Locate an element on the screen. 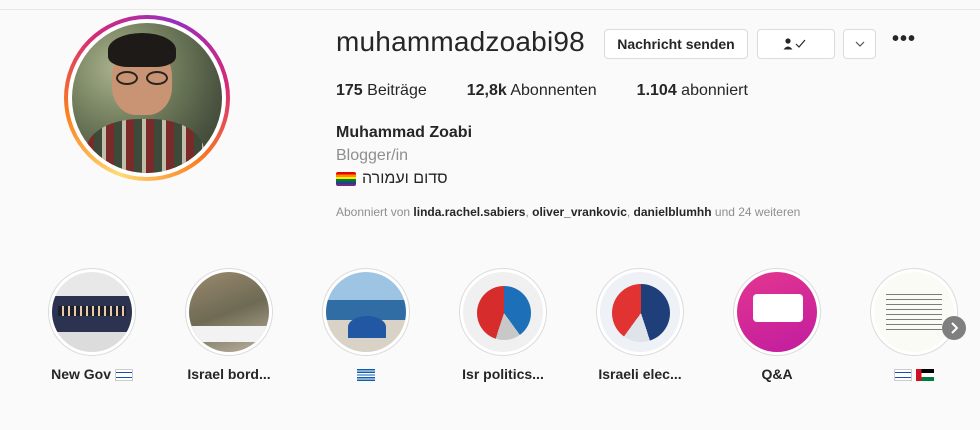 The height and width of the screenshot is (430, 980). follower-link-2: oliver_vrankovic is located at coordinates (579, 212).